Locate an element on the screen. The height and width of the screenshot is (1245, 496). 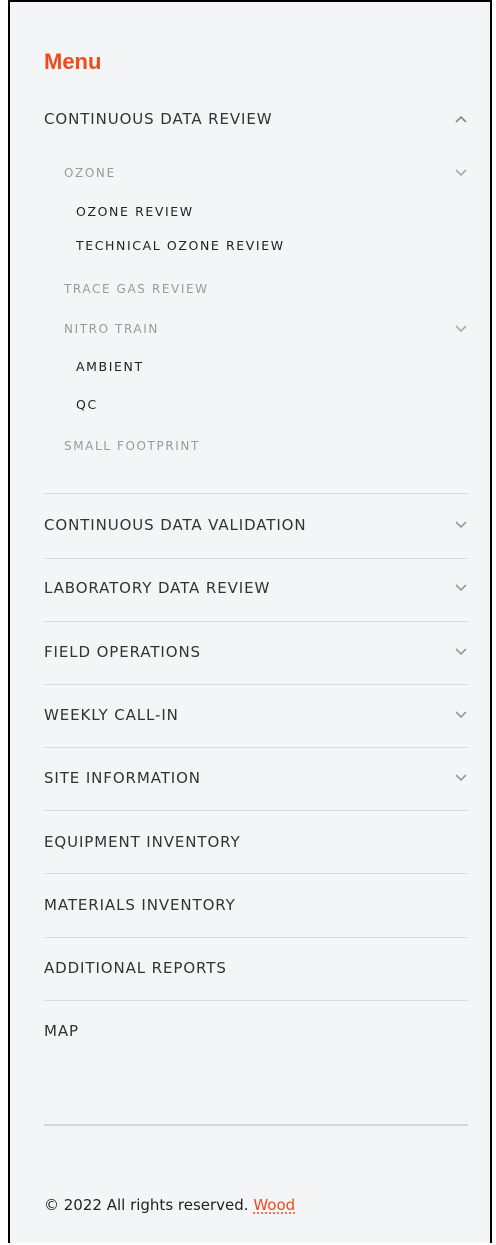
copyright-text: © 2022 All rights reserved. is located at coordinates (146, 1205).